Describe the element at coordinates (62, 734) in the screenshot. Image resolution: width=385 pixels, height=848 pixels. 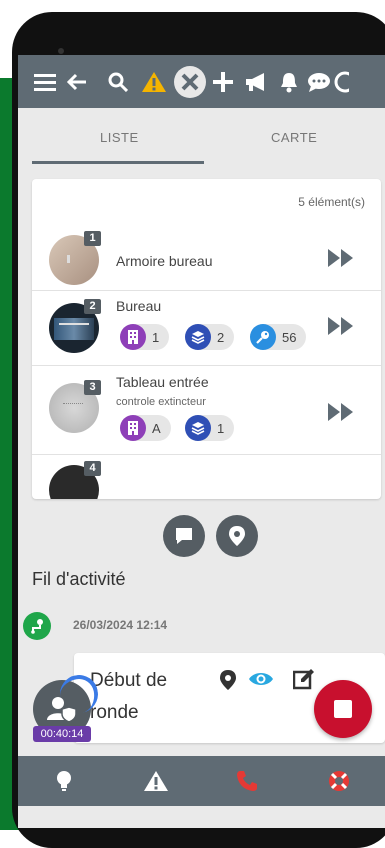
I see `round-timer: 00:40:14` at that location.